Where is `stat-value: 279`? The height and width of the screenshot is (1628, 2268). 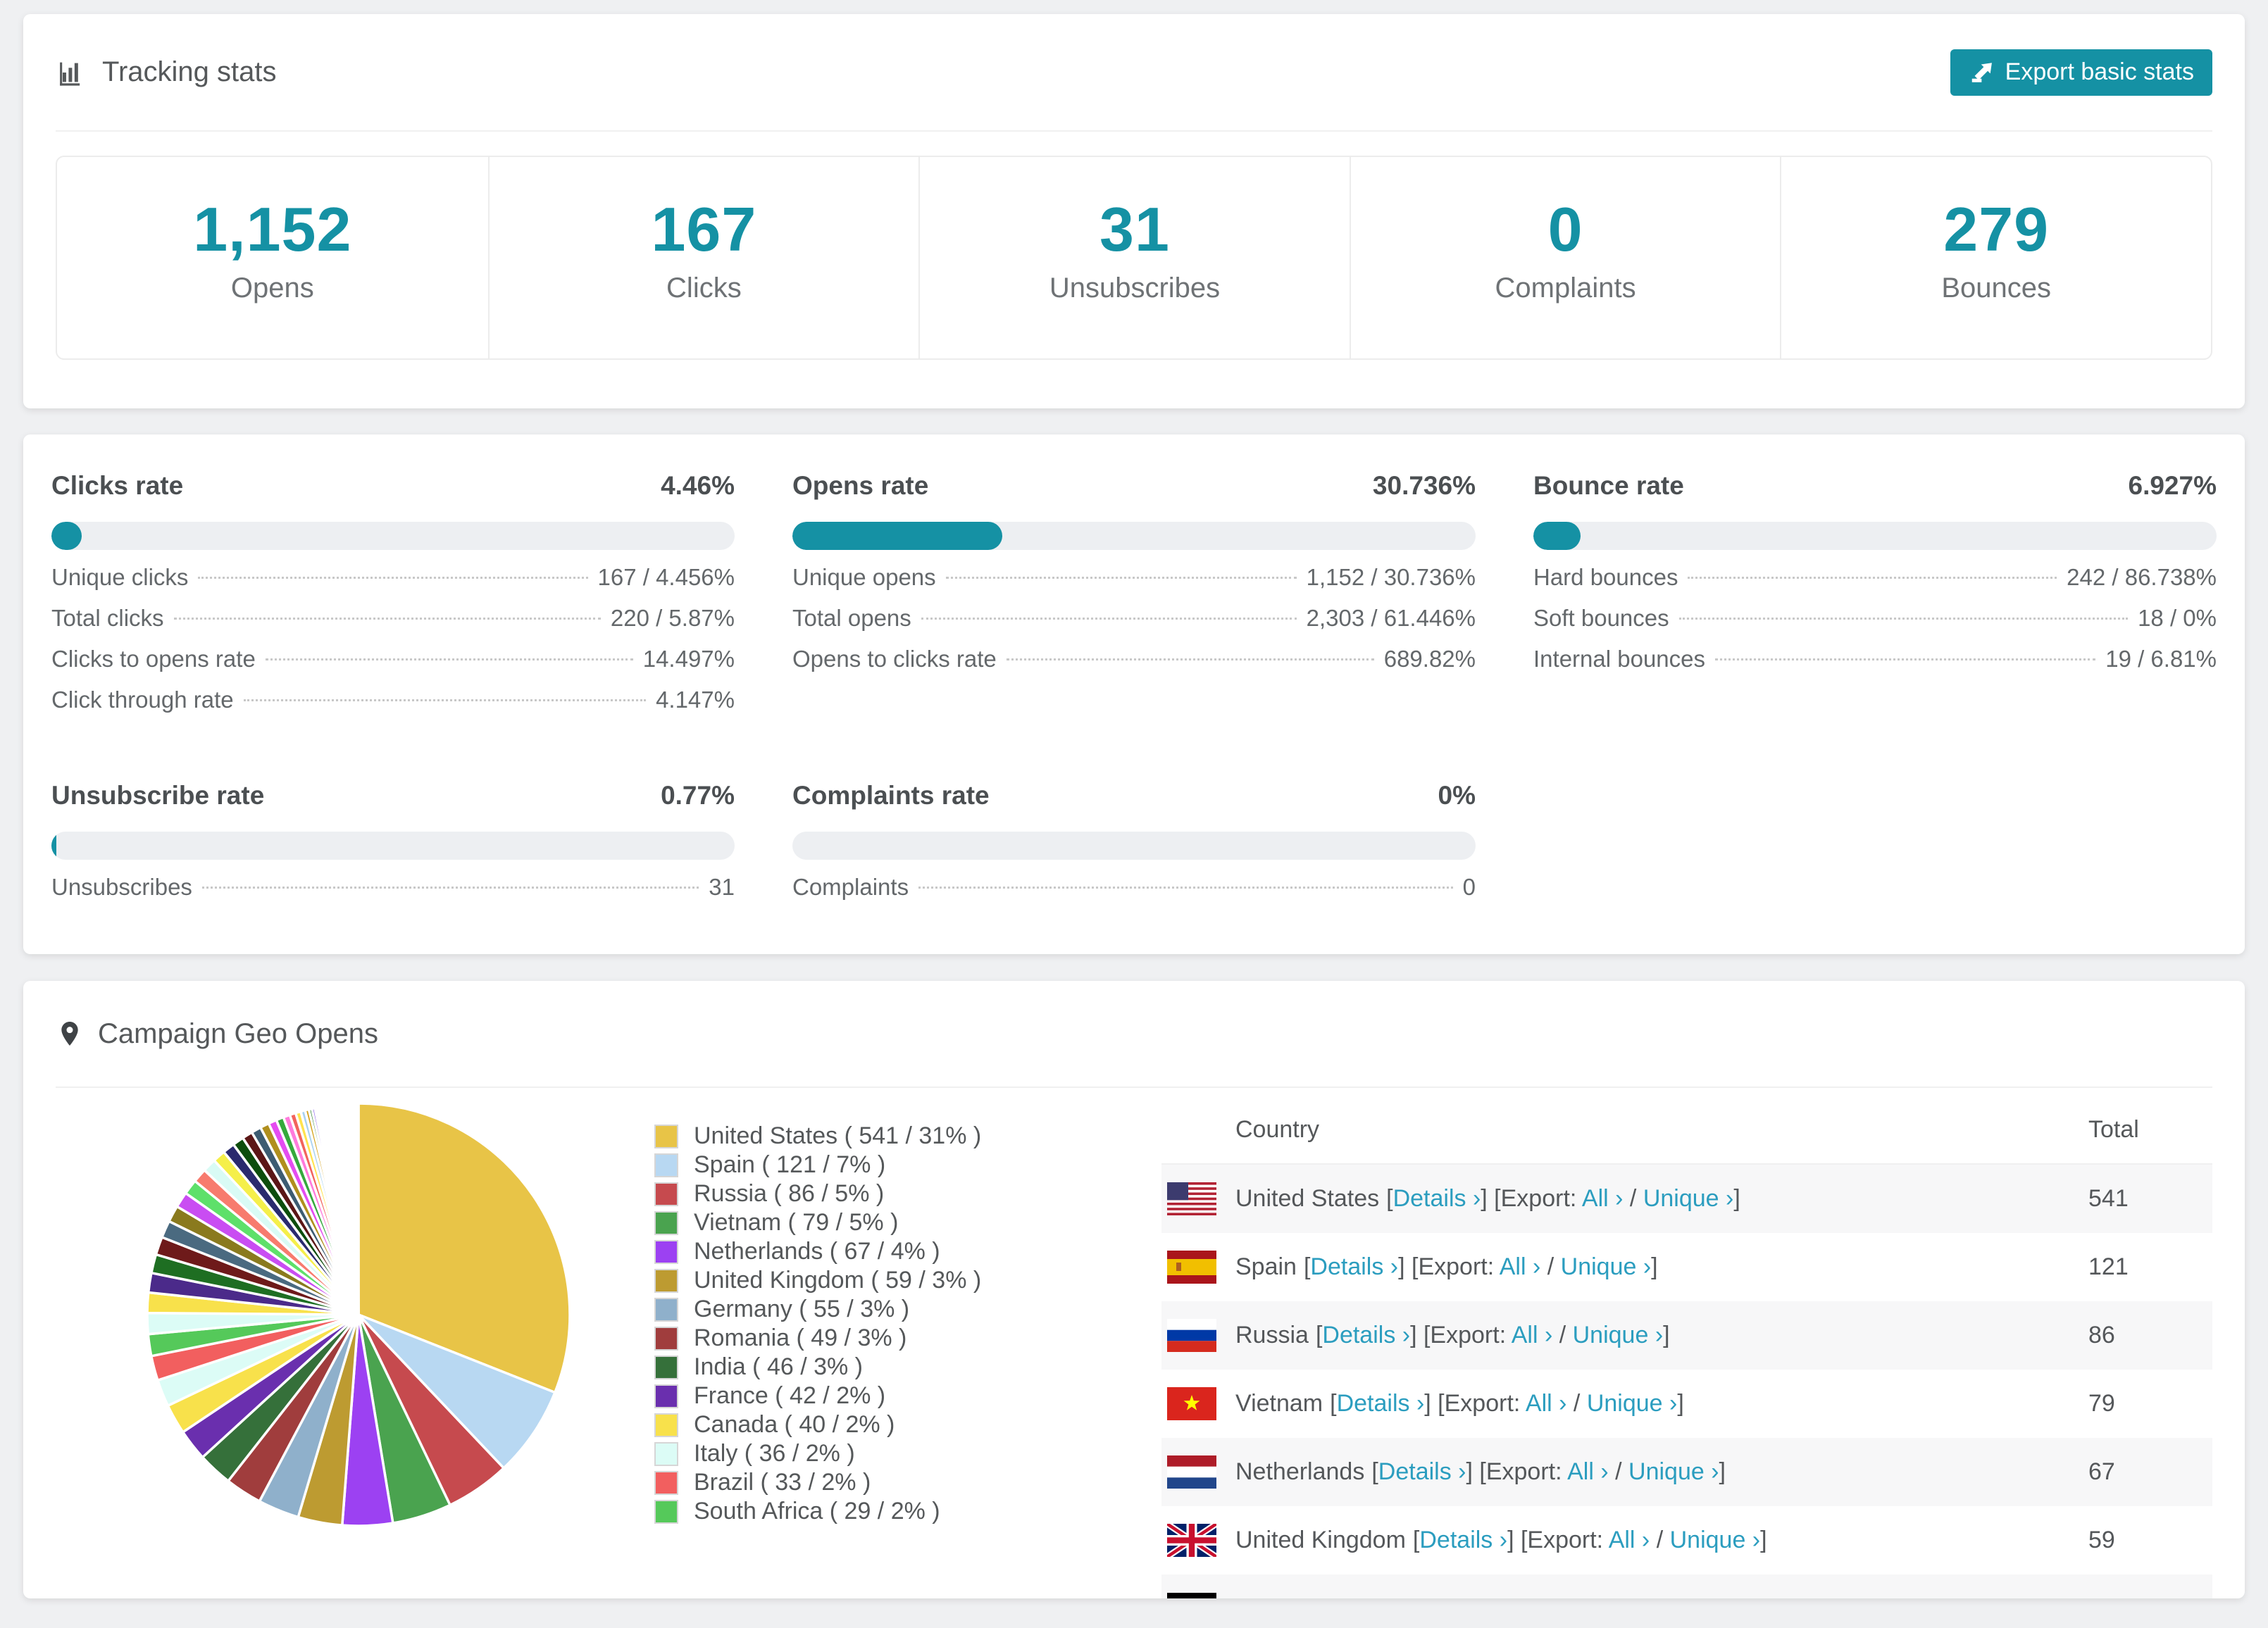 stat-value: 279 is located at coordinates (1997, 229).